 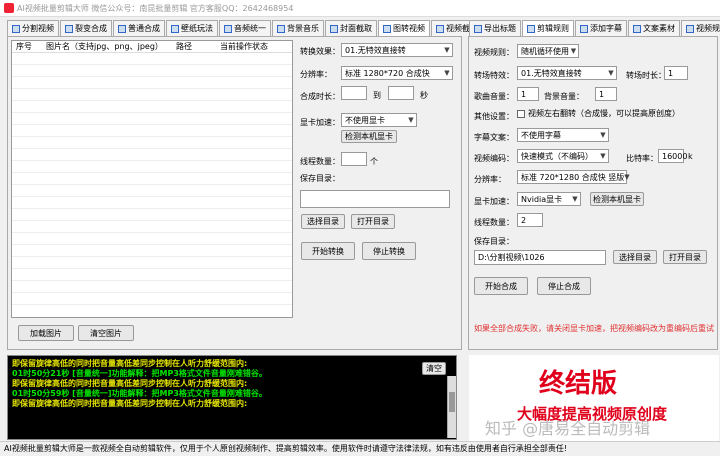 I want to click on rules-gpu-label: 显卡加速：, so click(x=494, y=201).